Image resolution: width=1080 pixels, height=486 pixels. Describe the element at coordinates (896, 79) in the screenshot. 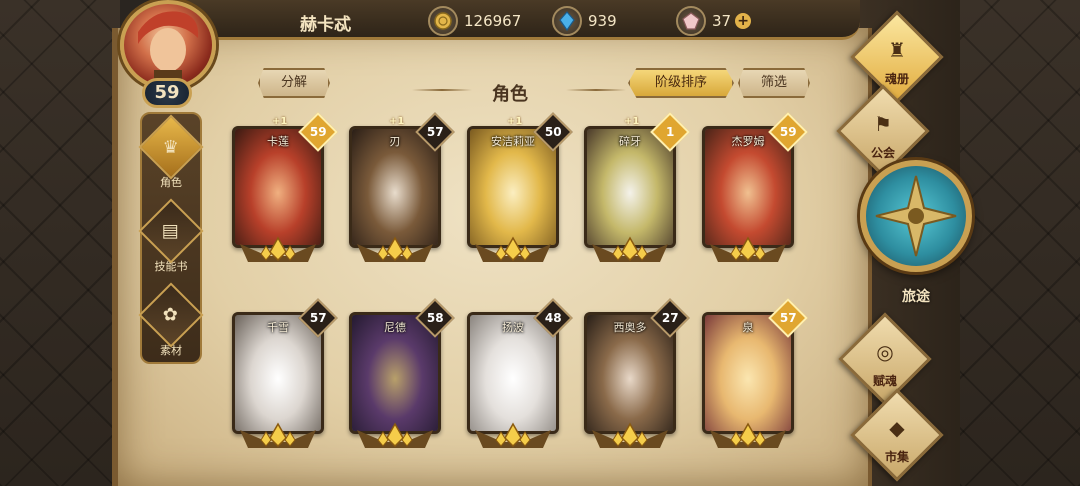

I see `menu-label: 魂册` at that location.